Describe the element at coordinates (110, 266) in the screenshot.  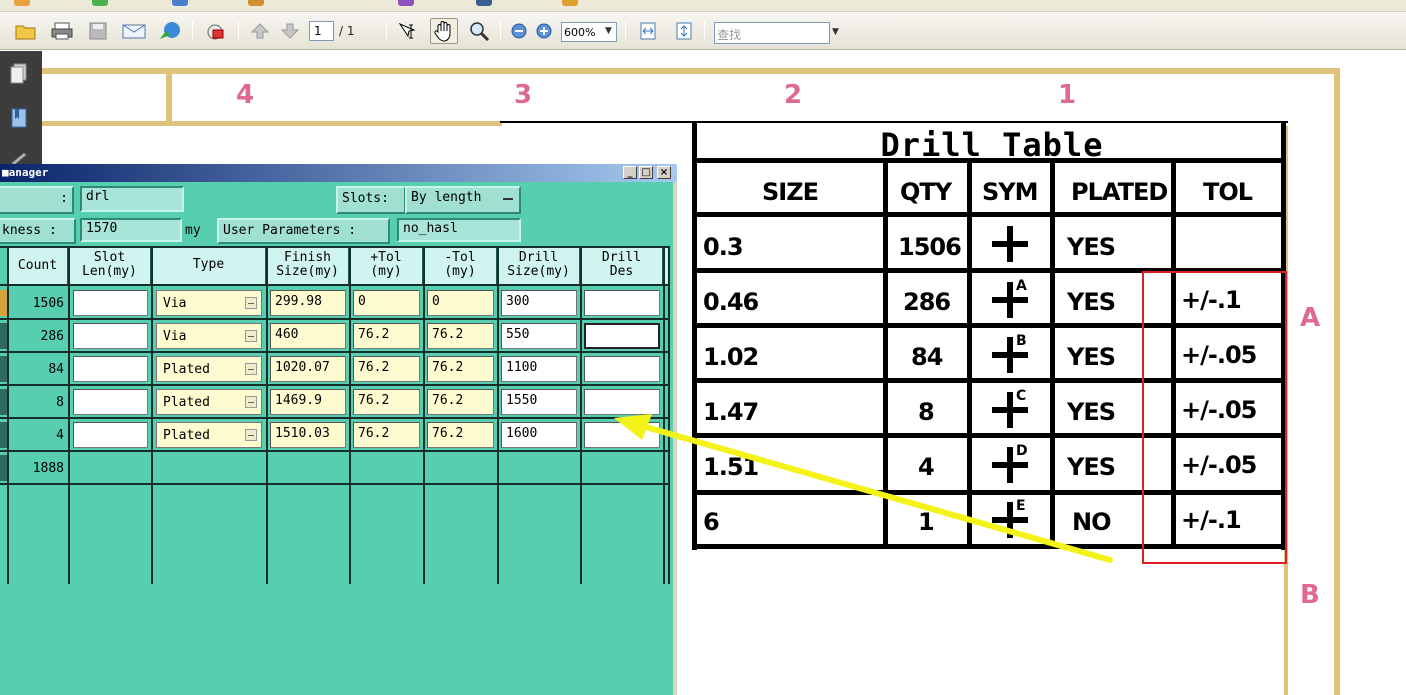
I see `column-header-slot-len: Slot Len(my)` at that location.